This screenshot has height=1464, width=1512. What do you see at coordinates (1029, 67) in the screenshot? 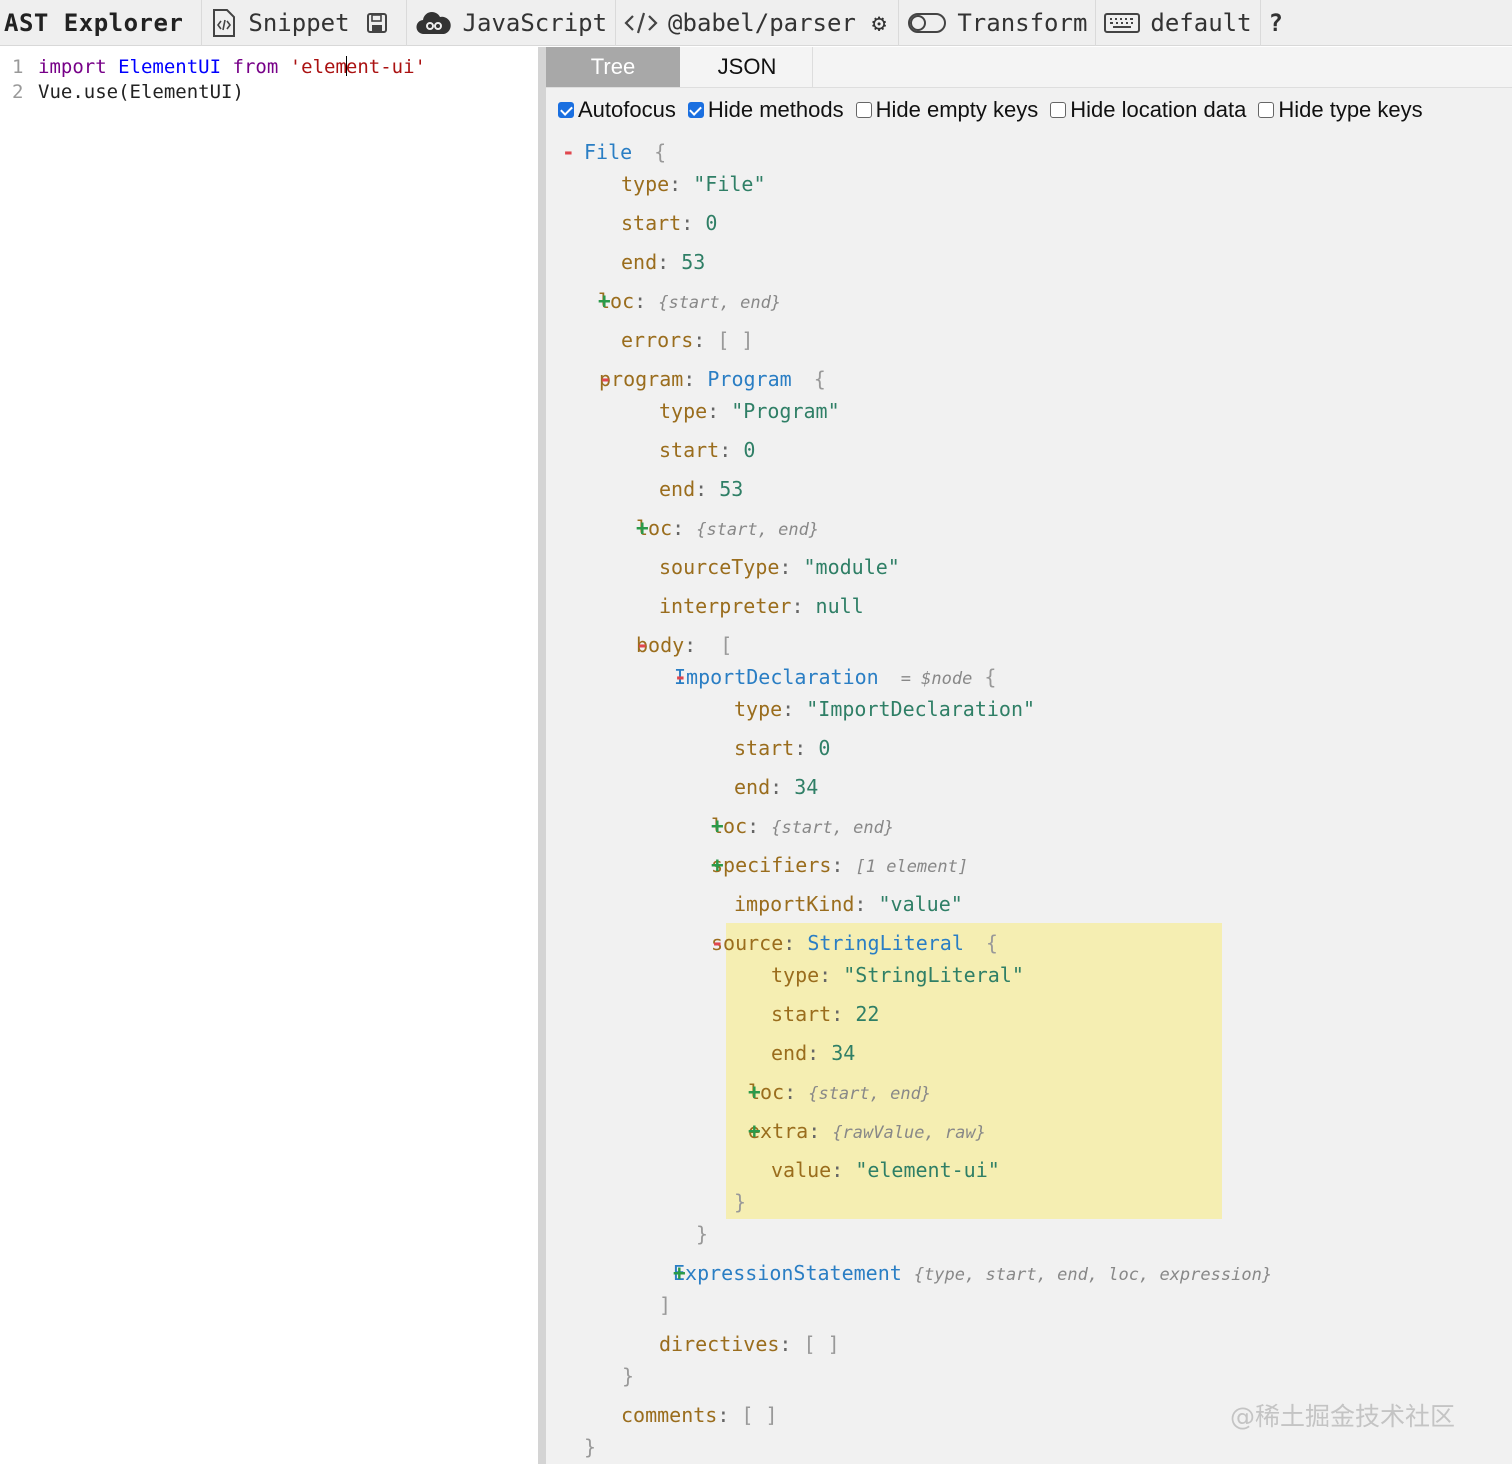
I see `output-tabs: Tree JSON` at bounding box center [1029, 67].